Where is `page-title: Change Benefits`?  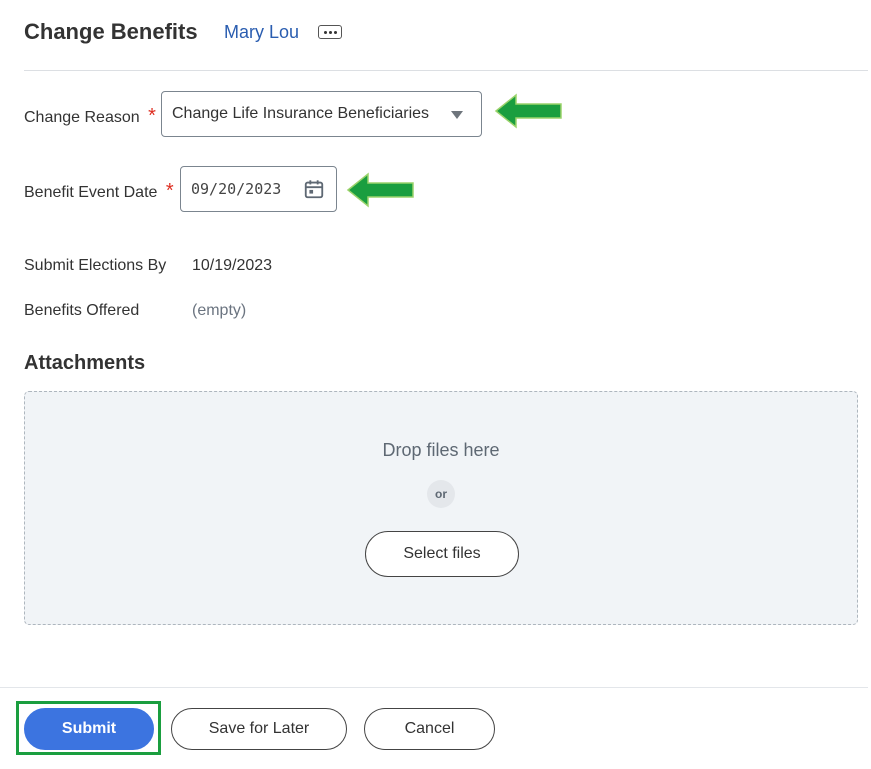
page-title: Change Benefits is located at coordinates (111, 31).